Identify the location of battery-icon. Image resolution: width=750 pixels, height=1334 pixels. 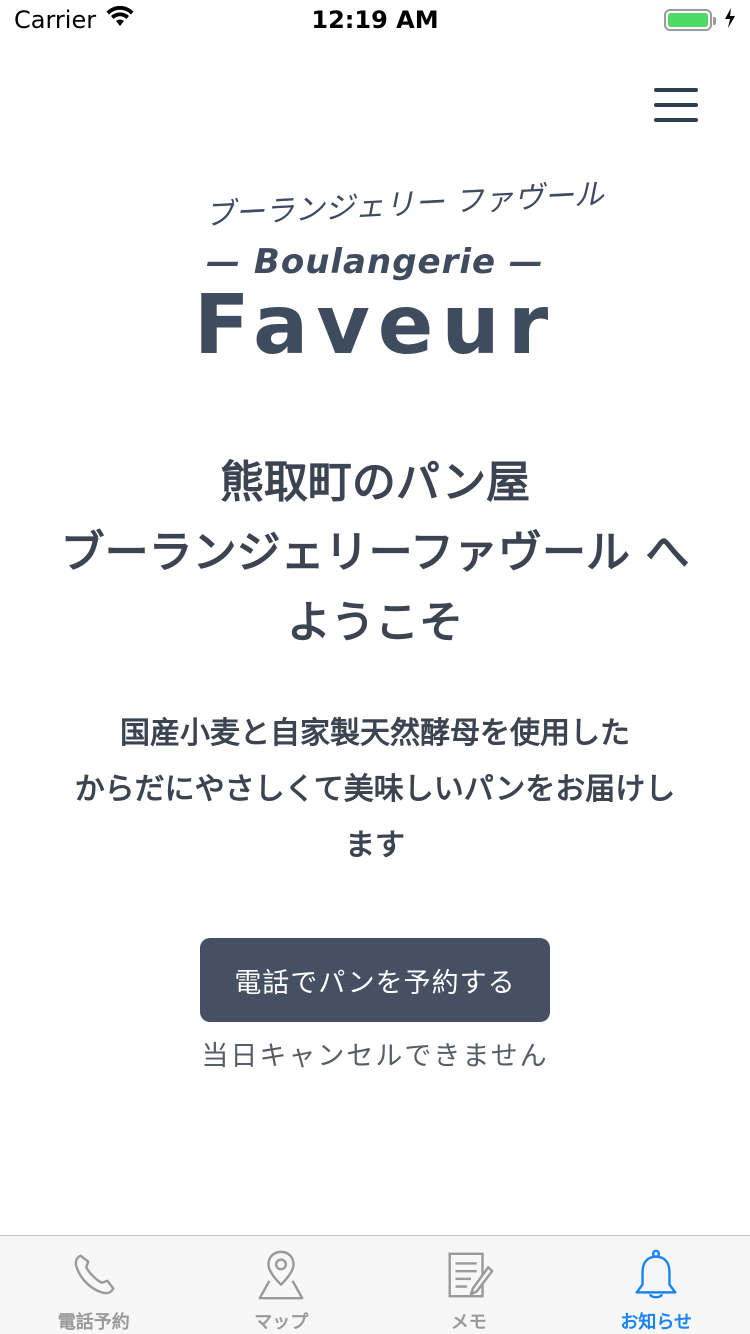
(690, 20).